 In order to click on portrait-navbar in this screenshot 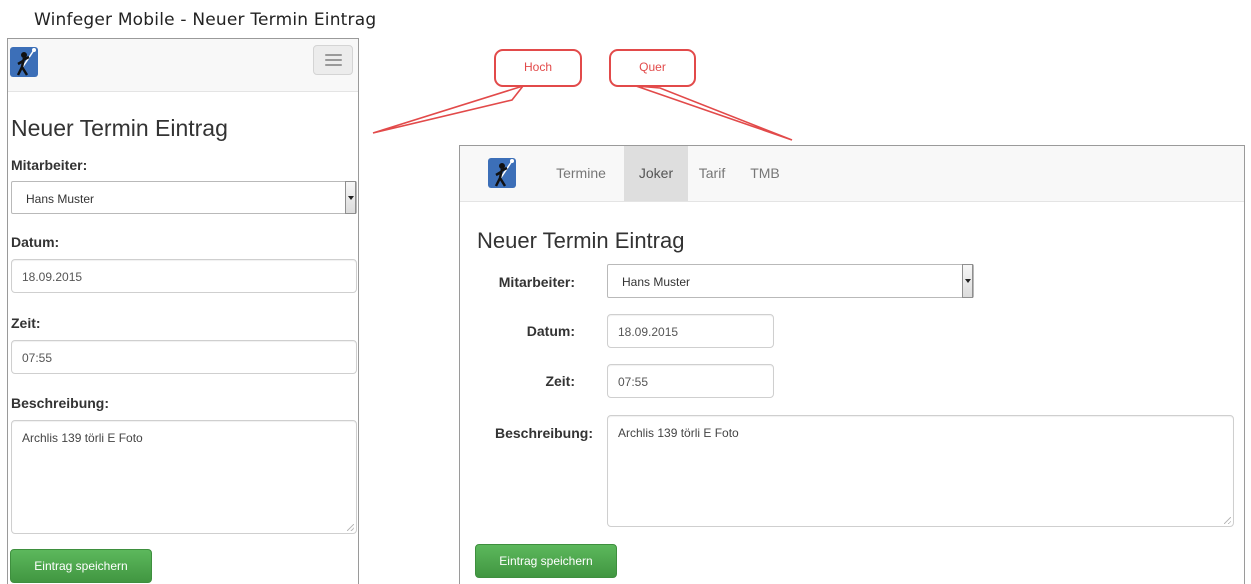, I will do `click(183, 65)`.